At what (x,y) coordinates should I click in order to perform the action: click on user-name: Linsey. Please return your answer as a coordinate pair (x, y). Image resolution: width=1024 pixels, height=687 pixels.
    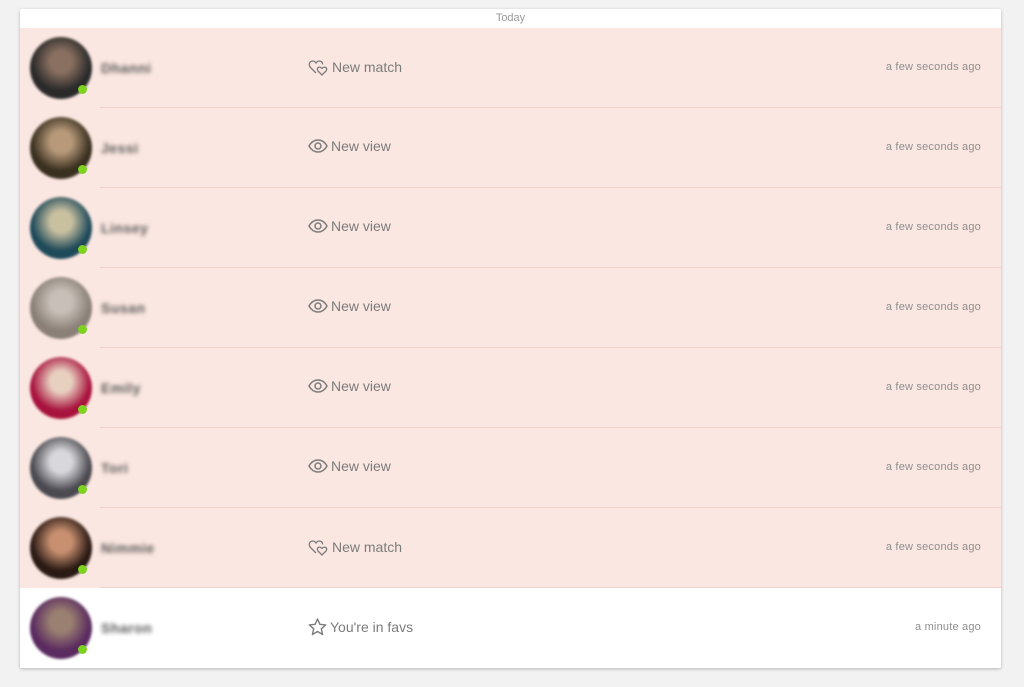
    Looking at the image, I should click on (124, 228).